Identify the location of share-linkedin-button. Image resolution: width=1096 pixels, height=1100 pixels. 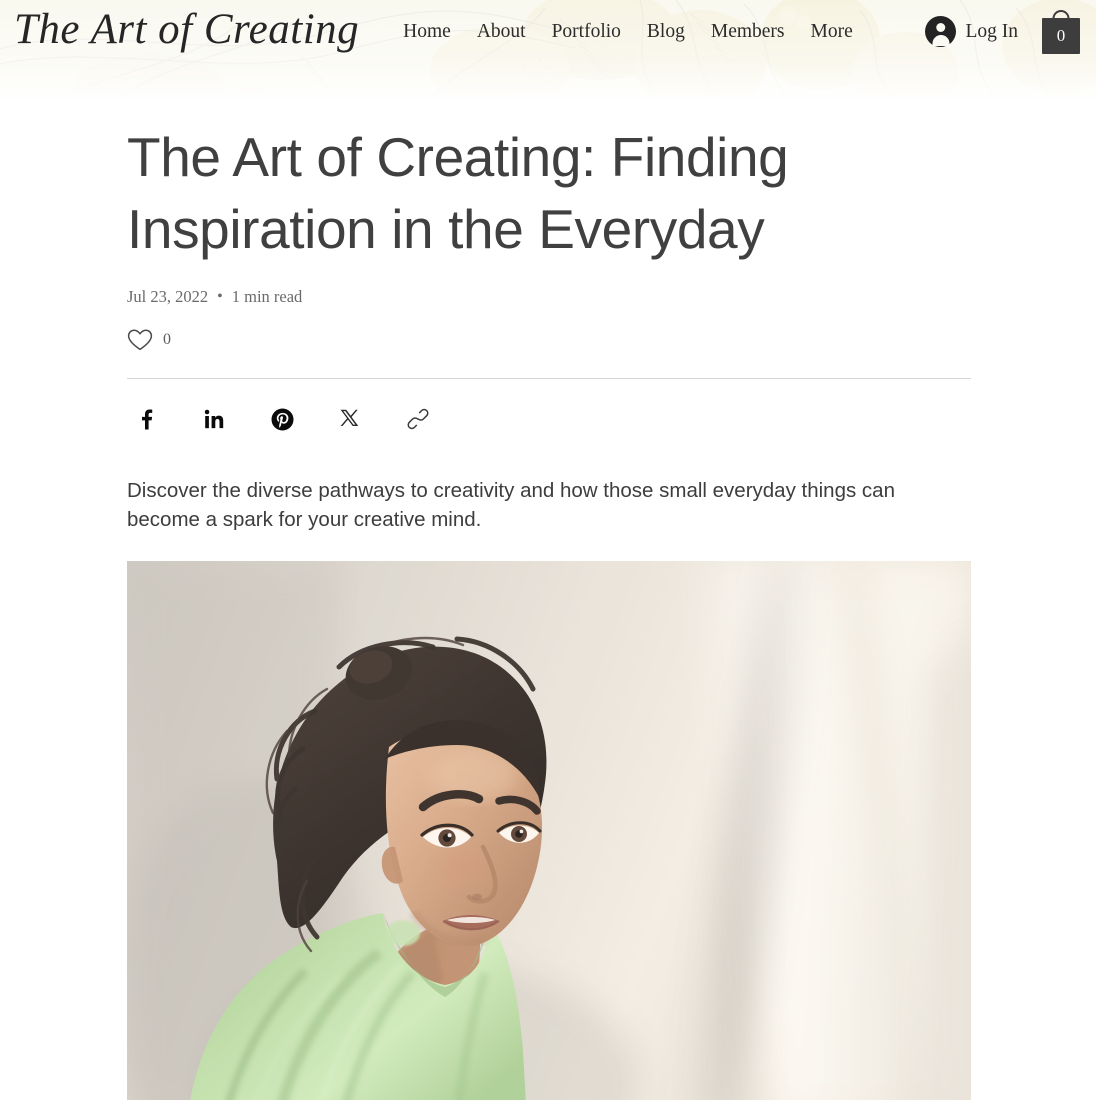
(214, 419).